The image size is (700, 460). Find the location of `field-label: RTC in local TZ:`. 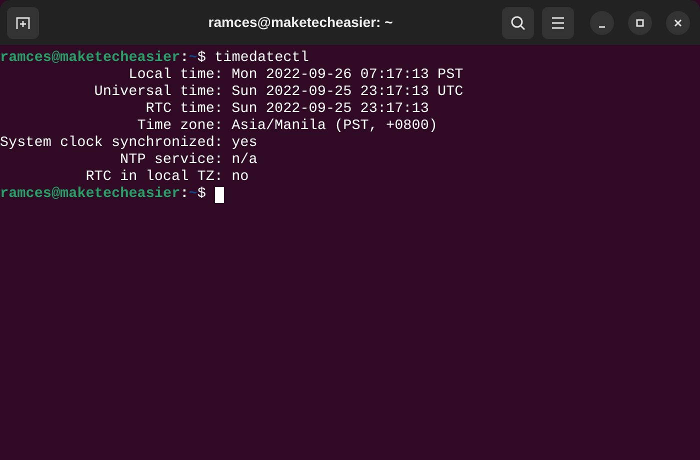

field-label: RTC in local TZ: is located at coordinates (154, 177).